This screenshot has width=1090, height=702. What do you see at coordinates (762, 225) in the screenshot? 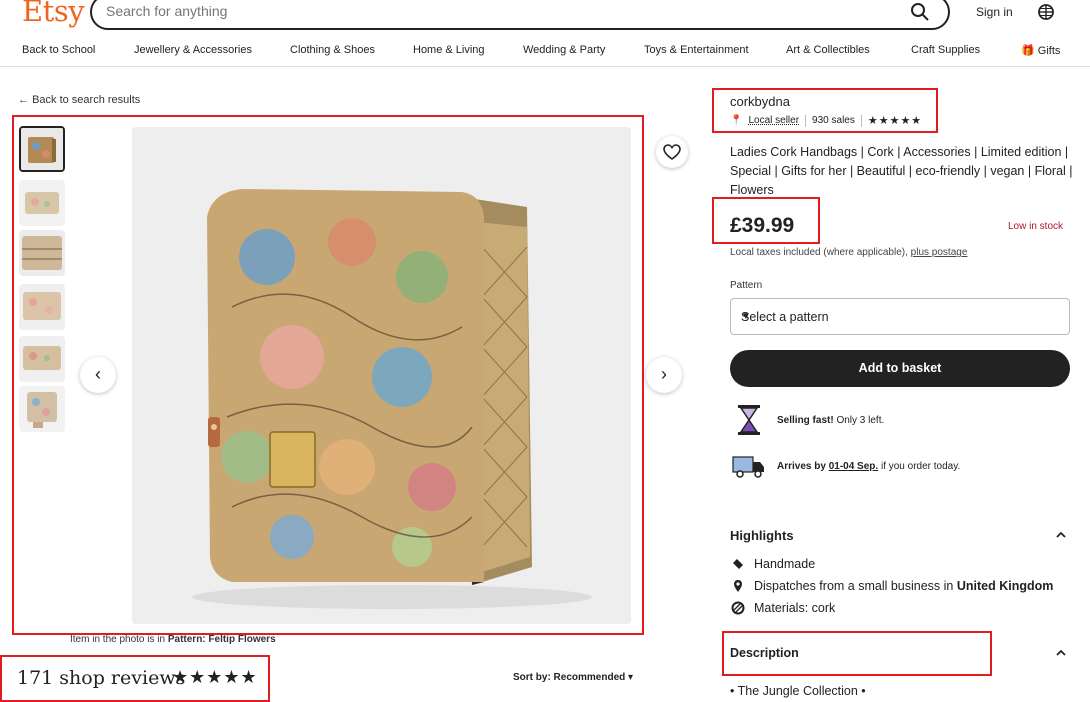
I see `product-price: £39.99` at bounding box center [762, 225].